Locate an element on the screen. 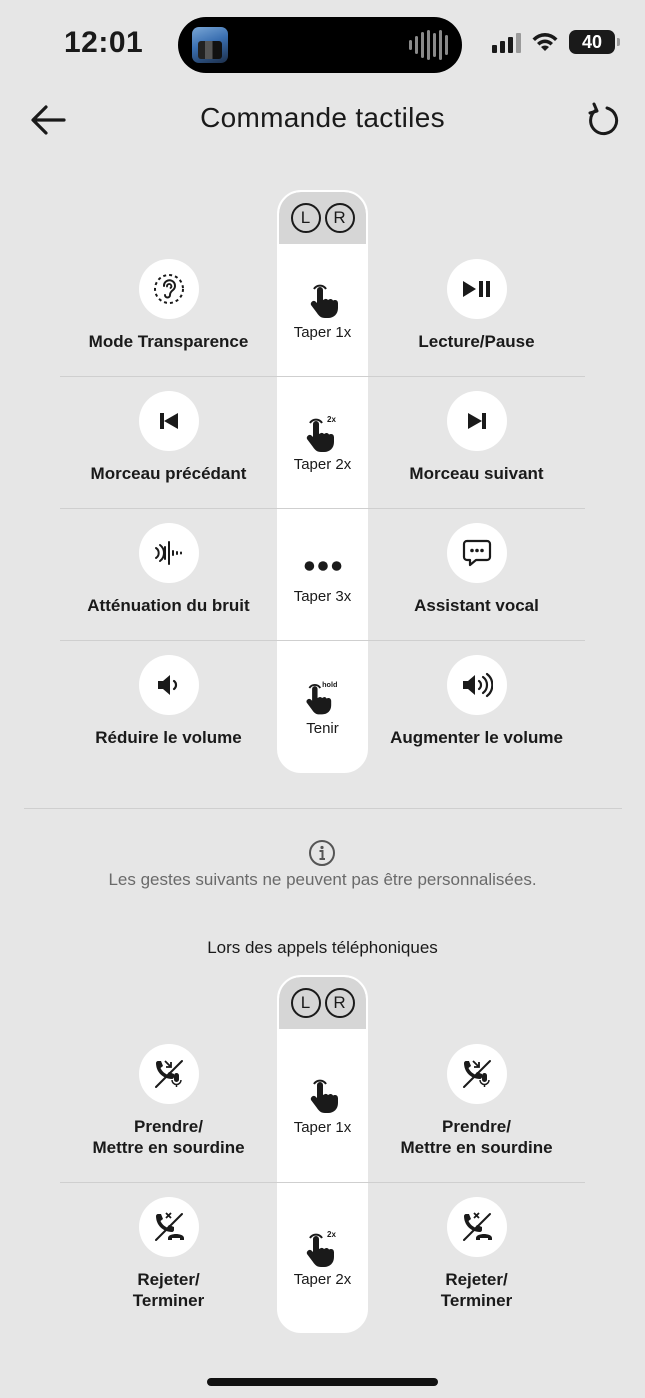 The height and width of the screenshot is (1398, 645). info-icon is located at coordinates (322, 853).